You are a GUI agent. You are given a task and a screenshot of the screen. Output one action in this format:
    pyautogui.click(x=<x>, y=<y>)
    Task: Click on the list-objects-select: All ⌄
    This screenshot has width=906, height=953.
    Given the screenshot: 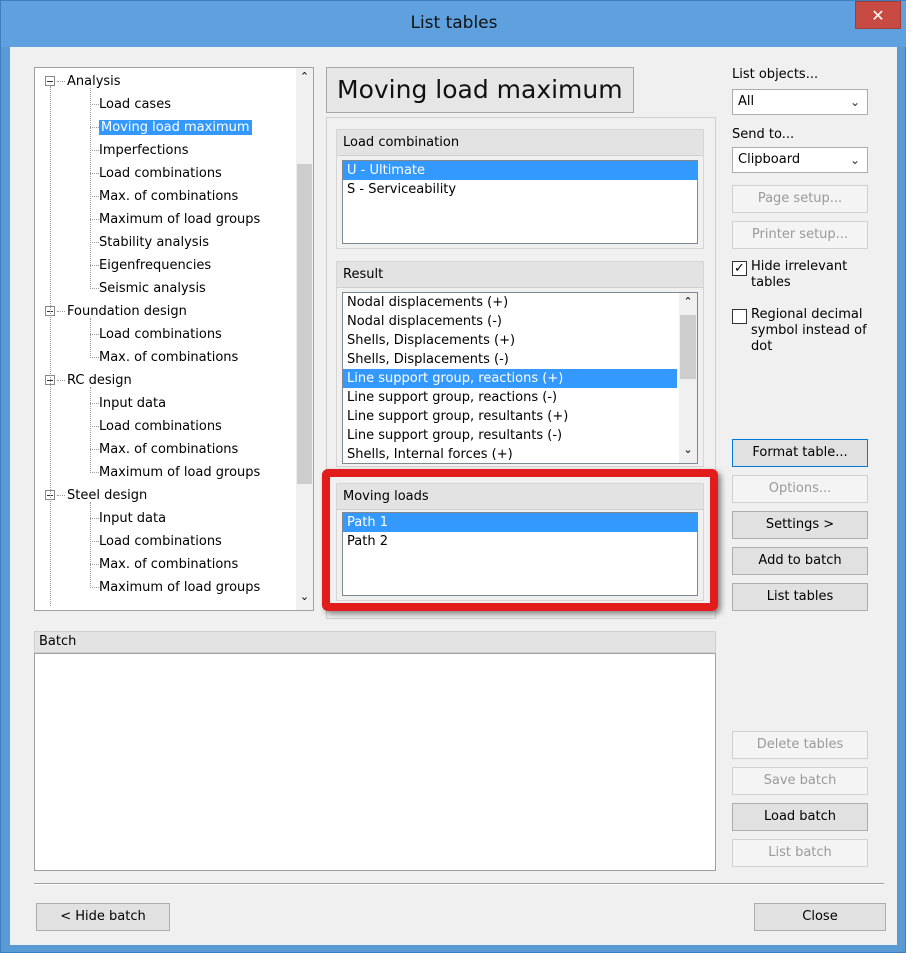 What is the action you would take?
    pyautogui.click(x=800, y=102)
    